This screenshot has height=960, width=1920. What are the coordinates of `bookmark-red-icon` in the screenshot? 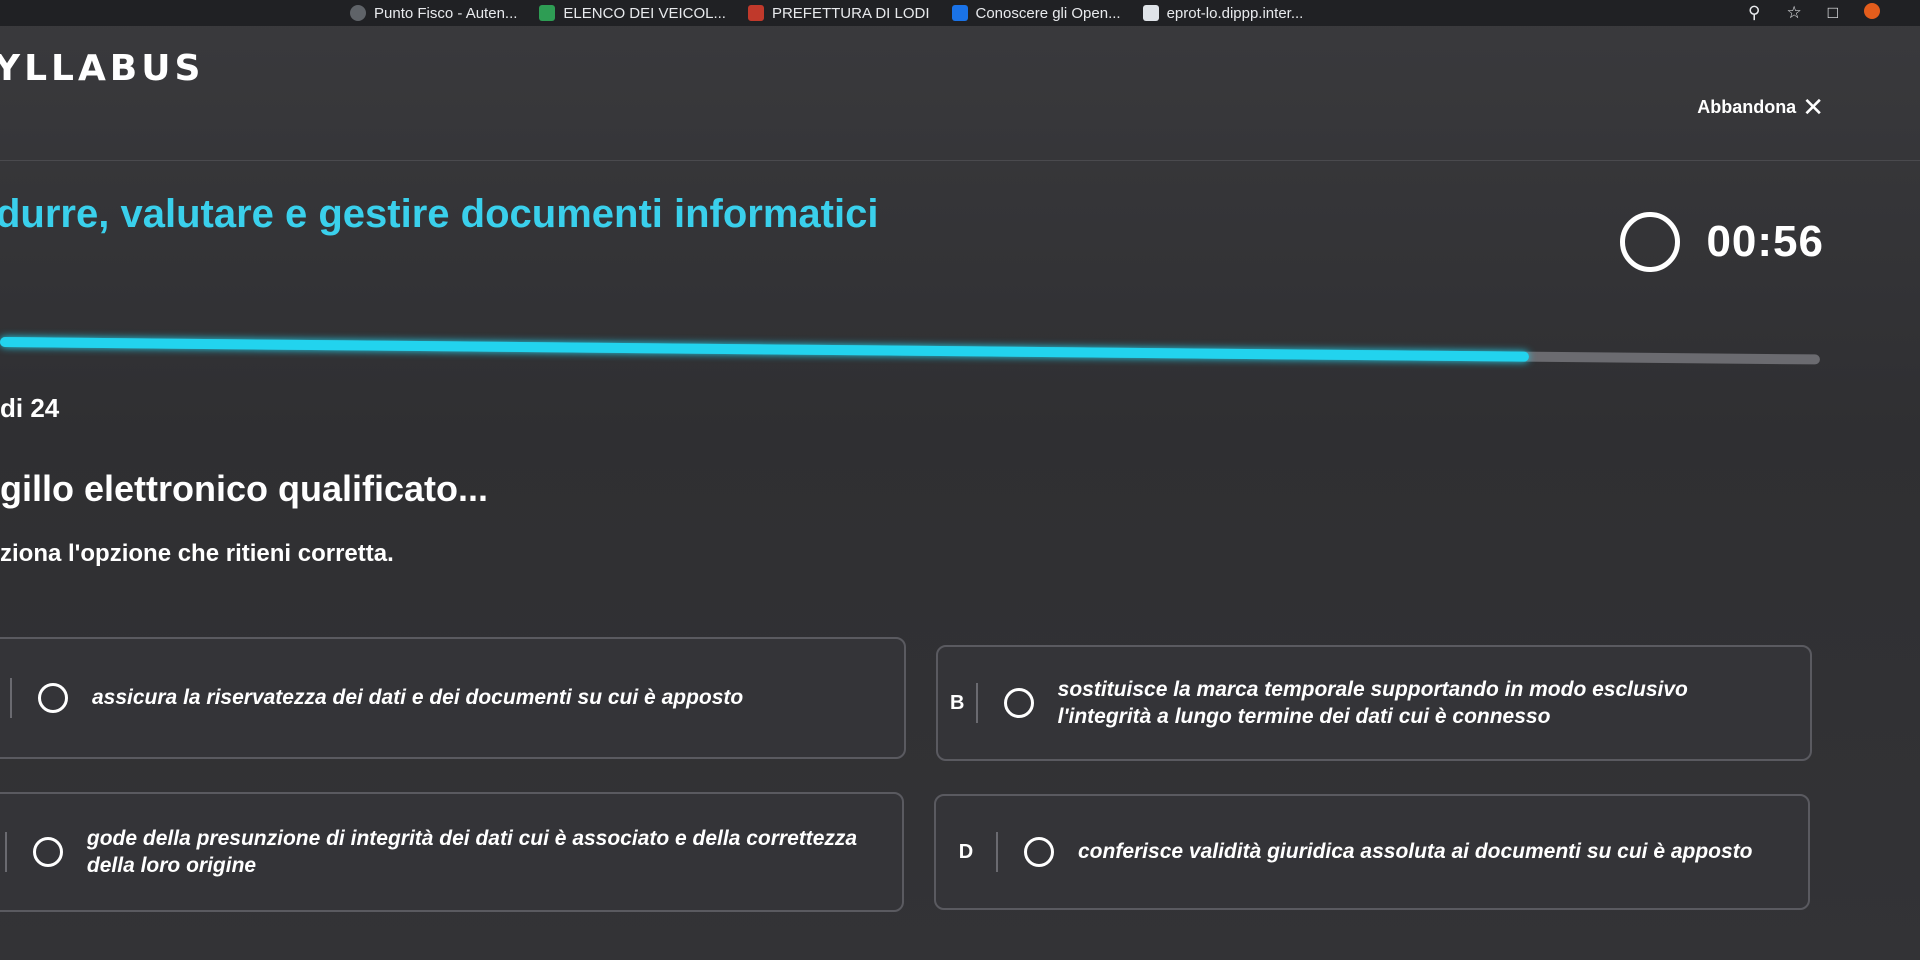 It's located at (755, 13).